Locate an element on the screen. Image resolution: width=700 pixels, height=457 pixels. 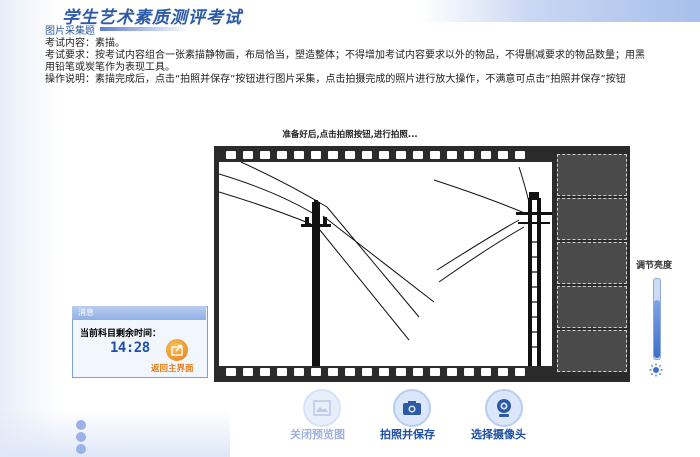
share-icon is located at coordinates (177, 350).